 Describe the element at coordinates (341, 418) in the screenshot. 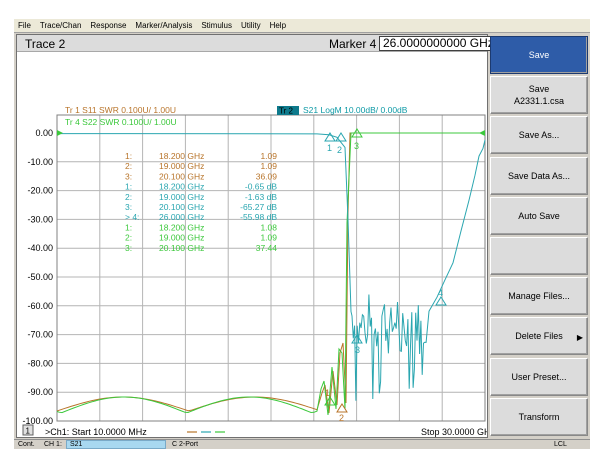

I see `marker-2-bottom-label: 2` at that location.